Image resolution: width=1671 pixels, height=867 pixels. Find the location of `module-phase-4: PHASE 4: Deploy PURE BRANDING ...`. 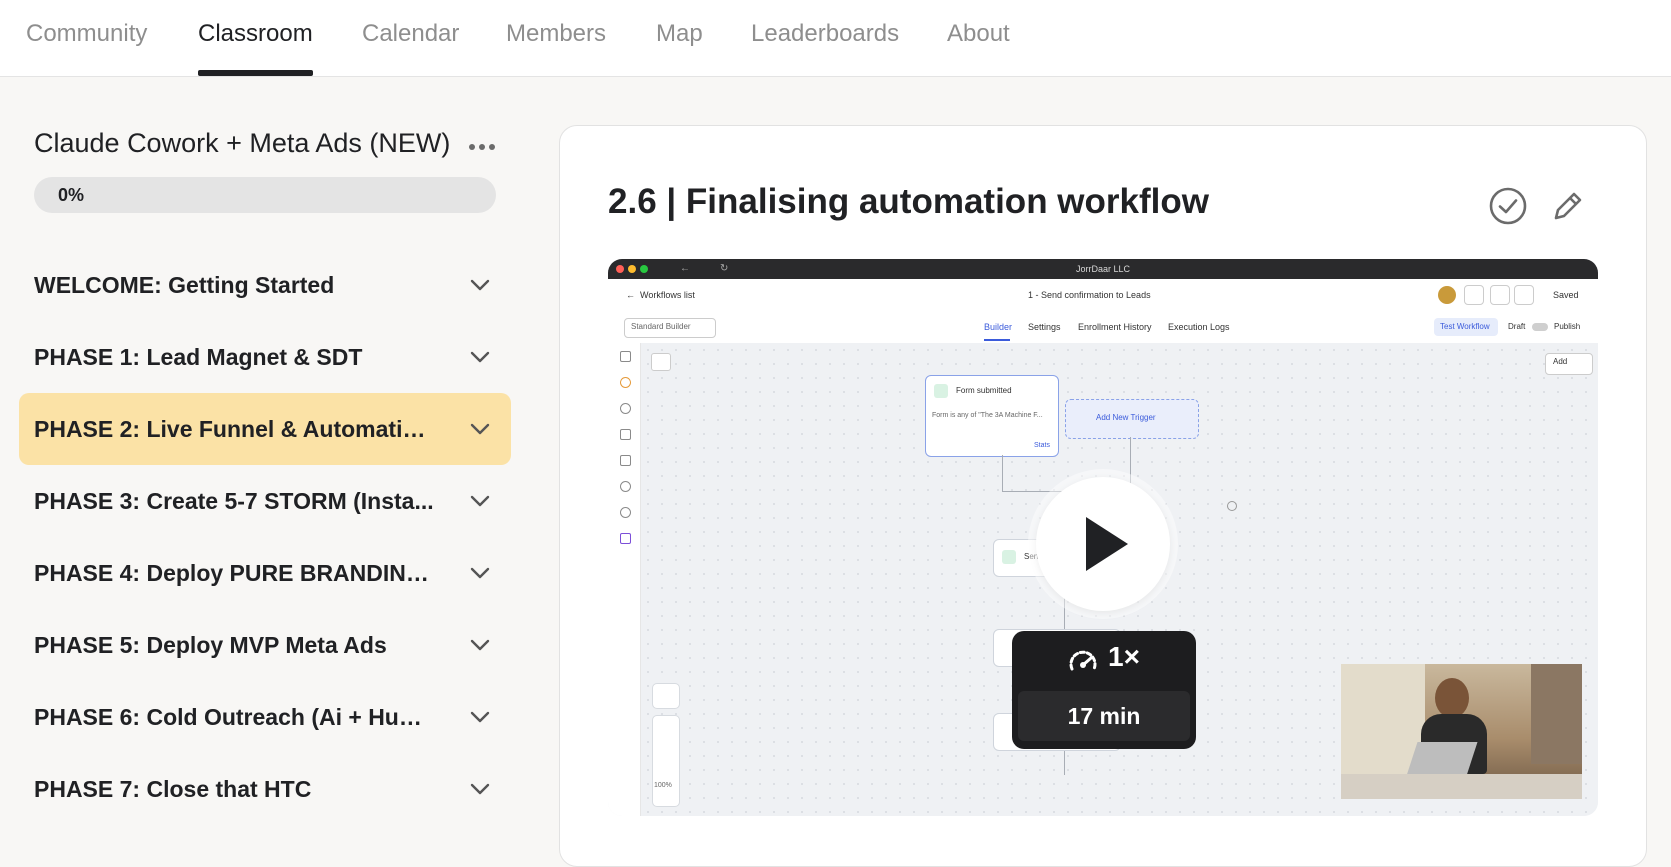

module-phase-4: PHASE 4: Deploy PURE BRANDING ... is located at coordinates (265, 573).